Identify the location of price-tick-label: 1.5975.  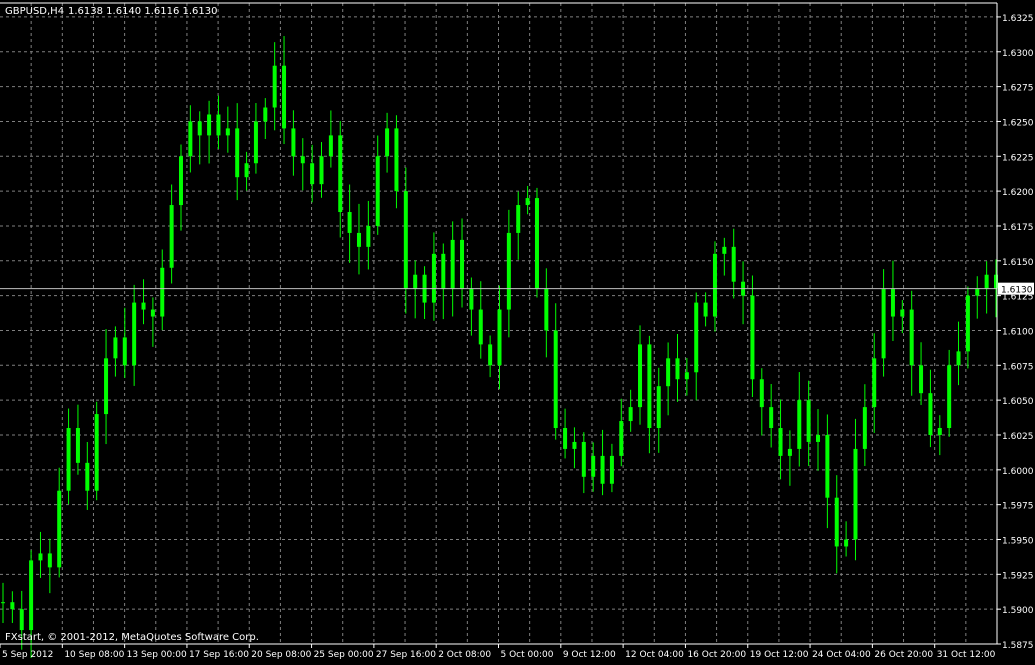
(1018, 507).